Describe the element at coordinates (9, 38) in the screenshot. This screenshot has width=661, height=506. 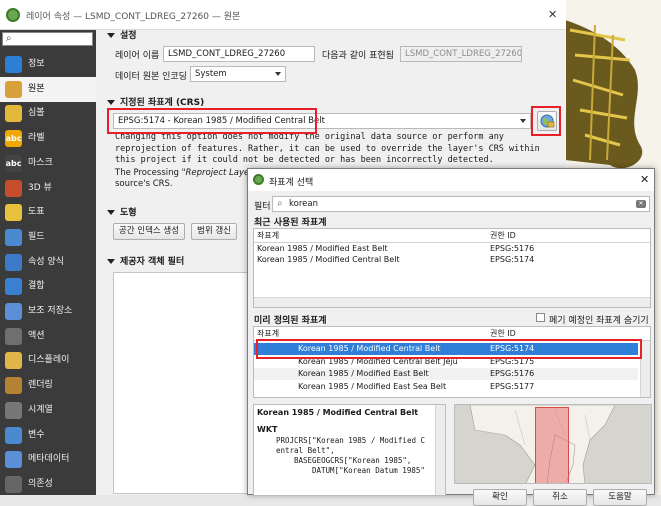
I see `search-icon: ⌕` at that location.